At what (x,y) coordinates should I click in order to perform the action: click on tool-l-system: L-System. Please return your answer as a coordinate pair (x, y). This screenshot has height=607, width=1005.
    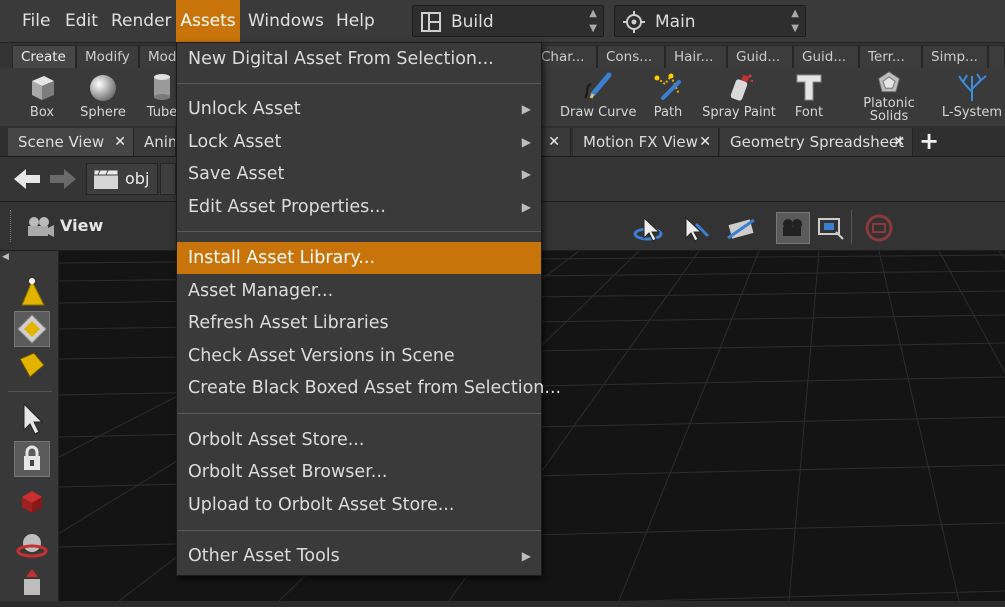
    Looking at the image, I should click on (972, 97).